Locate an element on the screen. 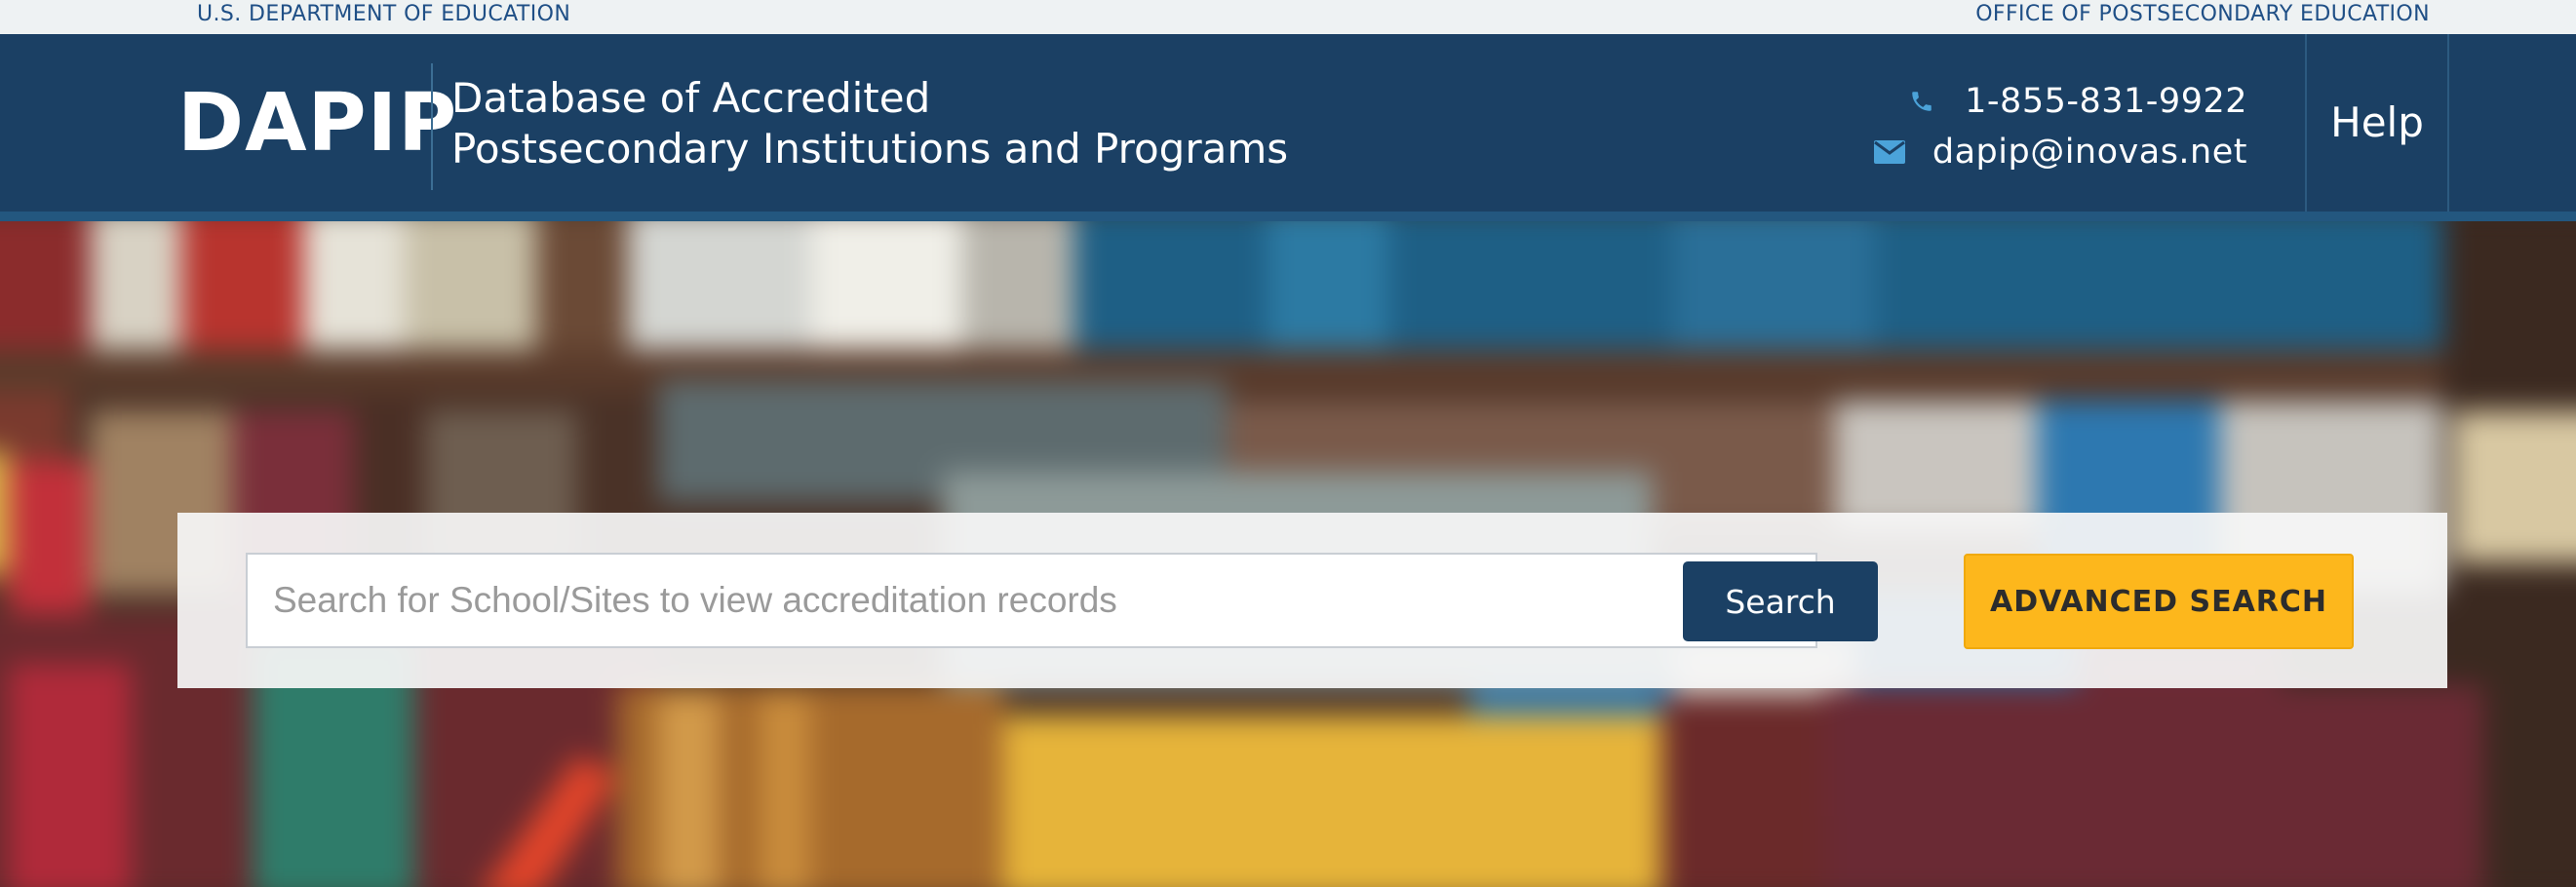  tagline-line-2: Postsecondary Institutions and Programs is located at coordinates (870, 149).